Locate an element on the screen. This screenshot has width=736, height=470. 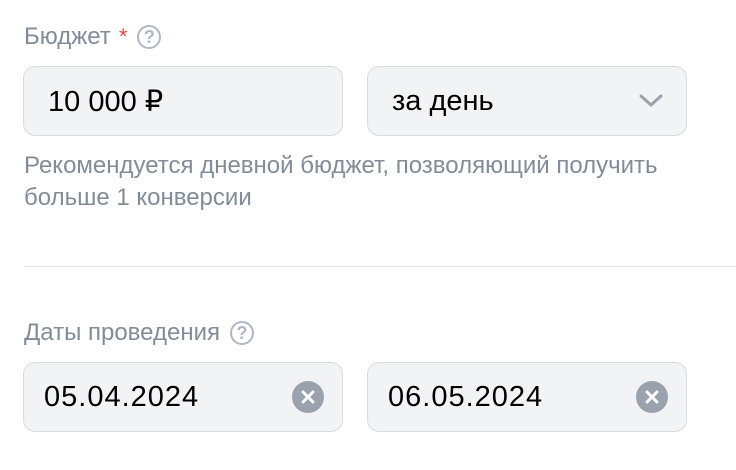
chevron-down-icon is located at coordinates (651, 101).